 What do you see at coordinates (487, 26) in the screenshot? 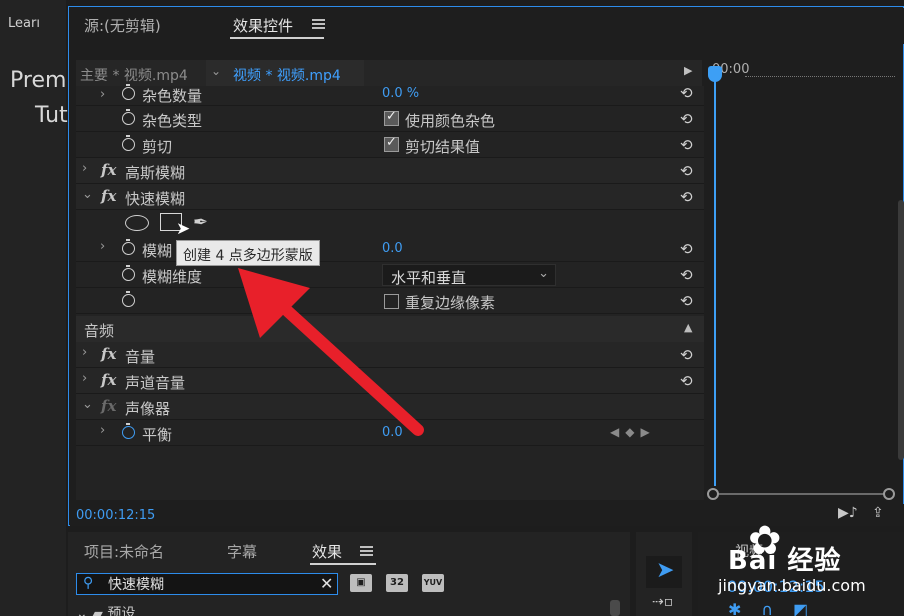
I see `panel-tab-row` at bounding box center [487, 26].